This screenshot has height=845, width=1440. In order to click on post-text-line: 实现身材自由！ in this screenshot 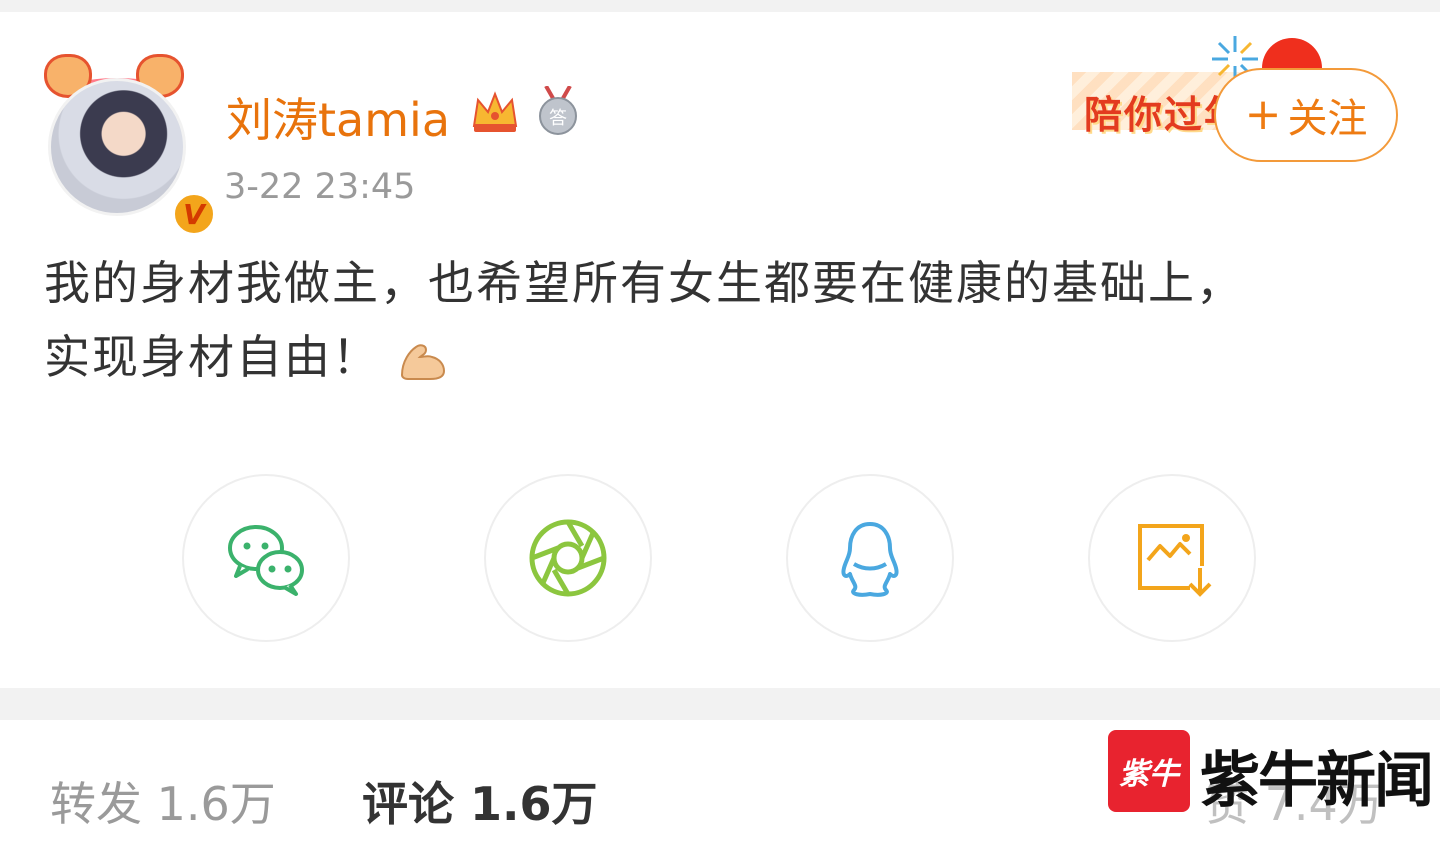, I will do `click(212, 357)`.